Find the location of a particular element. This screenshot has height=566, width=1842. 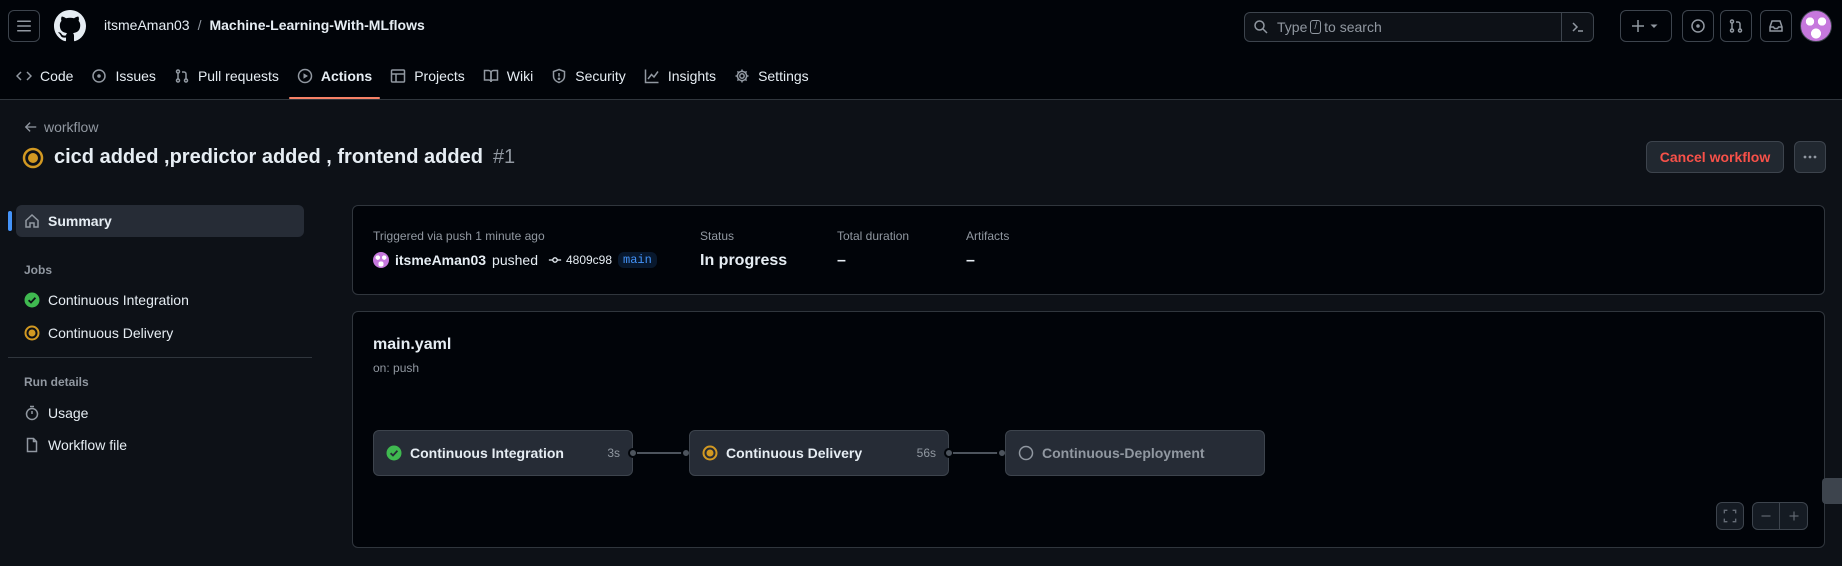

stopwatch-icon is located at coordinates (32, 413).